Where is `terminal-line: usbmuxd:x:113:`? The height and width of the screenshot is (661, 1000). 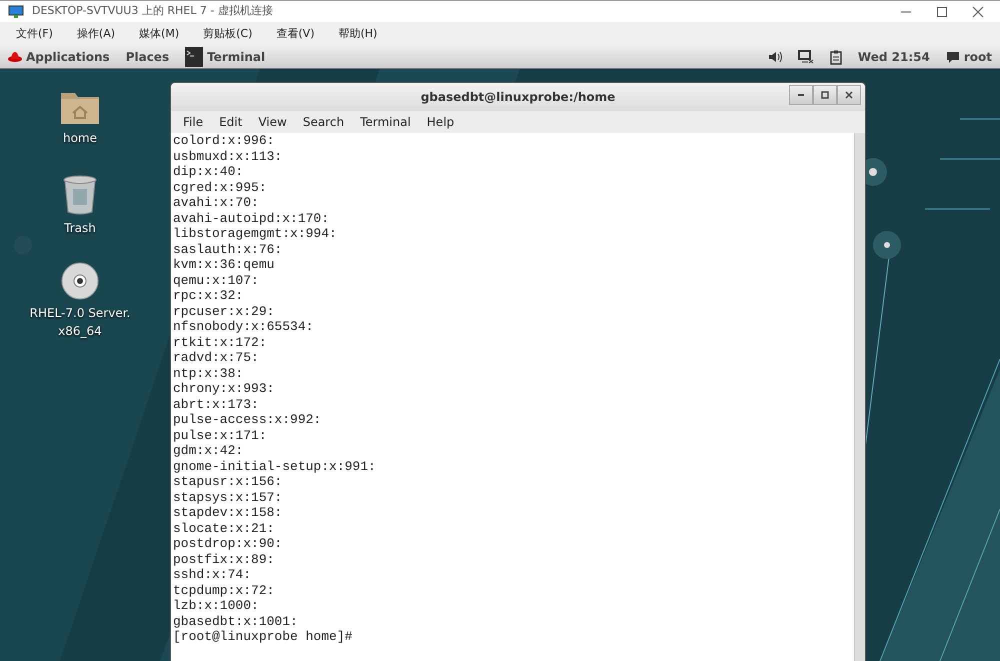 terminal-line: usbmuxd:x:113: is located at coordinates (228, 156).